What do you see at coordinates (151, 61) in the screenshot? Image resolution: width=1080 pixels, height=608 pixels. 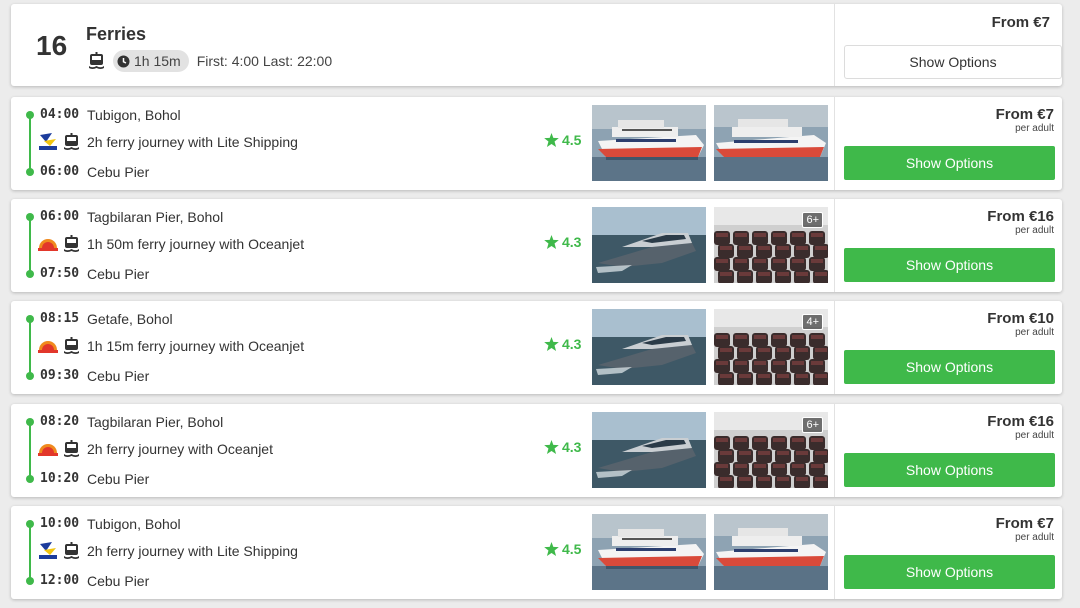 I see `duration-pill: 1h 15m` at bounding box center [151, 61].